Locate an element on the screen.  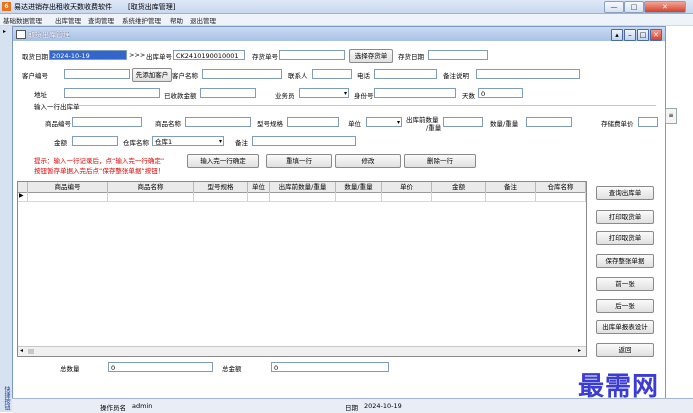
col-note: 备注 is located at coordinates (511, 187).